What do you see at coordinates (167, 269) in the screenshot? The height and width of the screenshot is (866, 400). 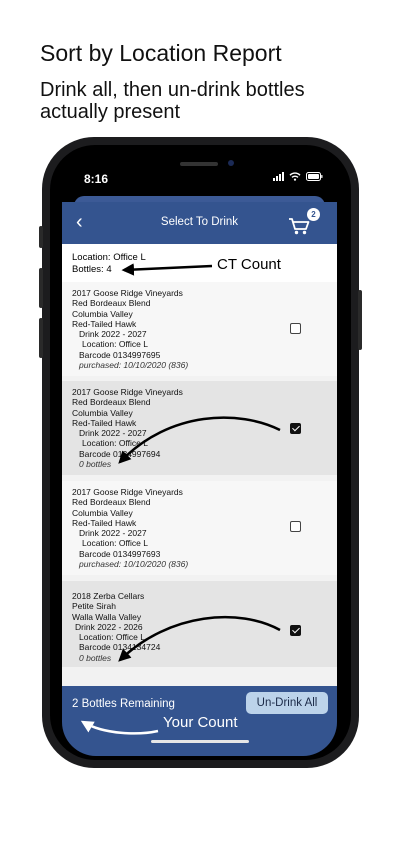 I see `ct-count-arrow` at bounding box center [167, 269].